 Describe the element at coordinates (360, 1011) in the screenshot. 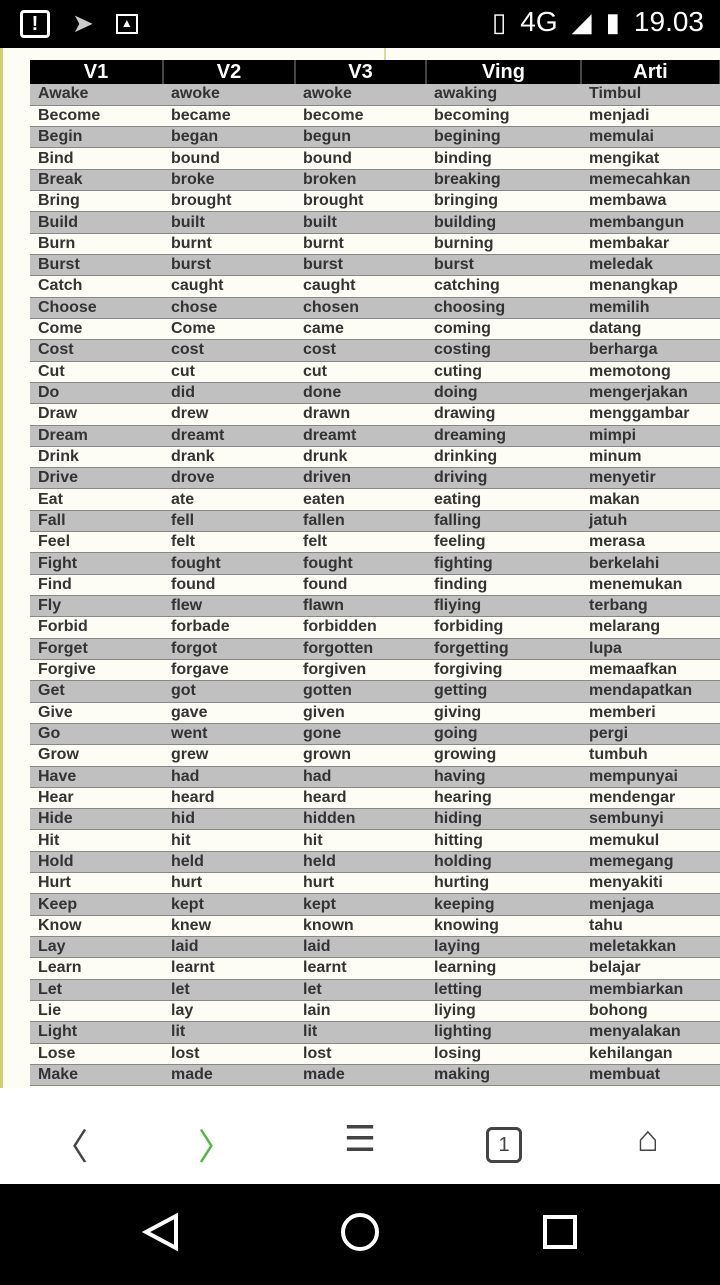

I see `table-cell: lain` at that location.